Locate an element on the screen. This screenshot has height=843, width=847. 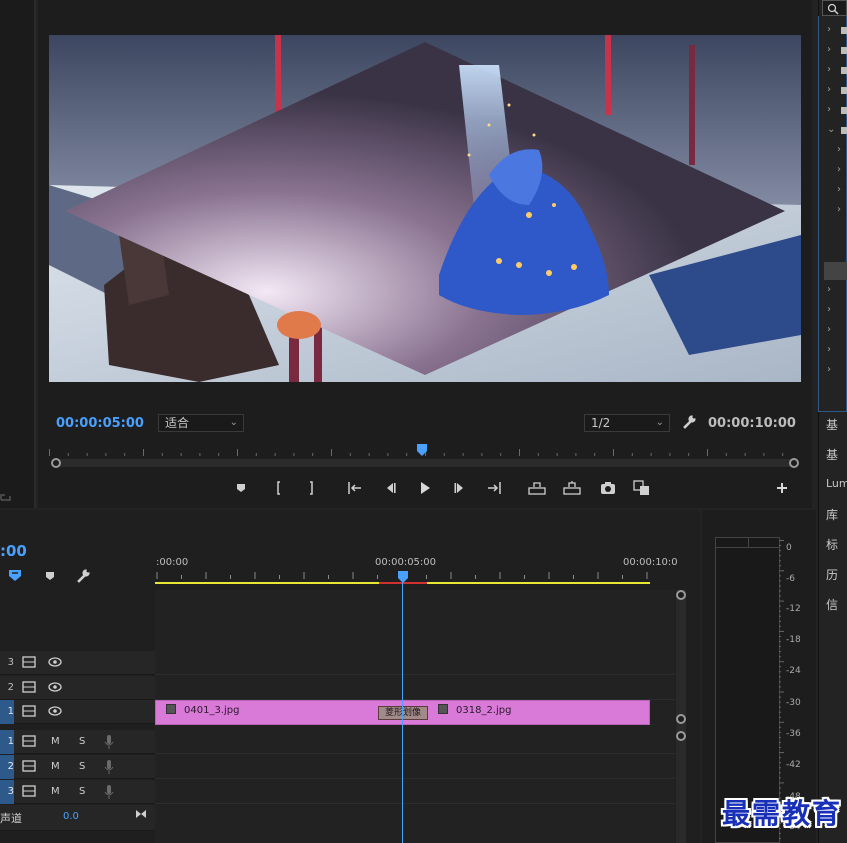
button-editor-button is located at coordinates (782, 488).